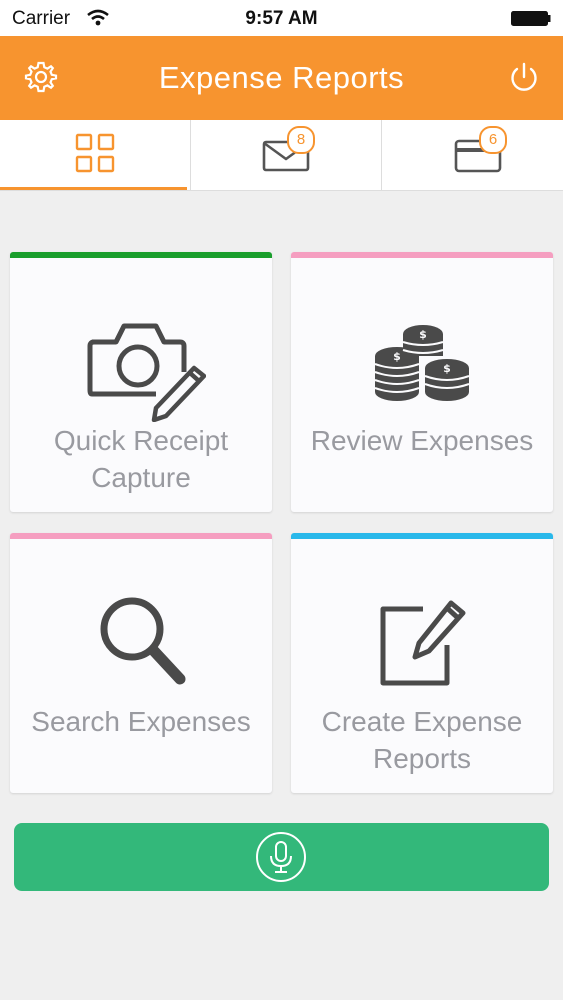  What do you see at coordinates (423, 643) in the screenshot?
I see `edit-icon` at bounding box center [423, 643].